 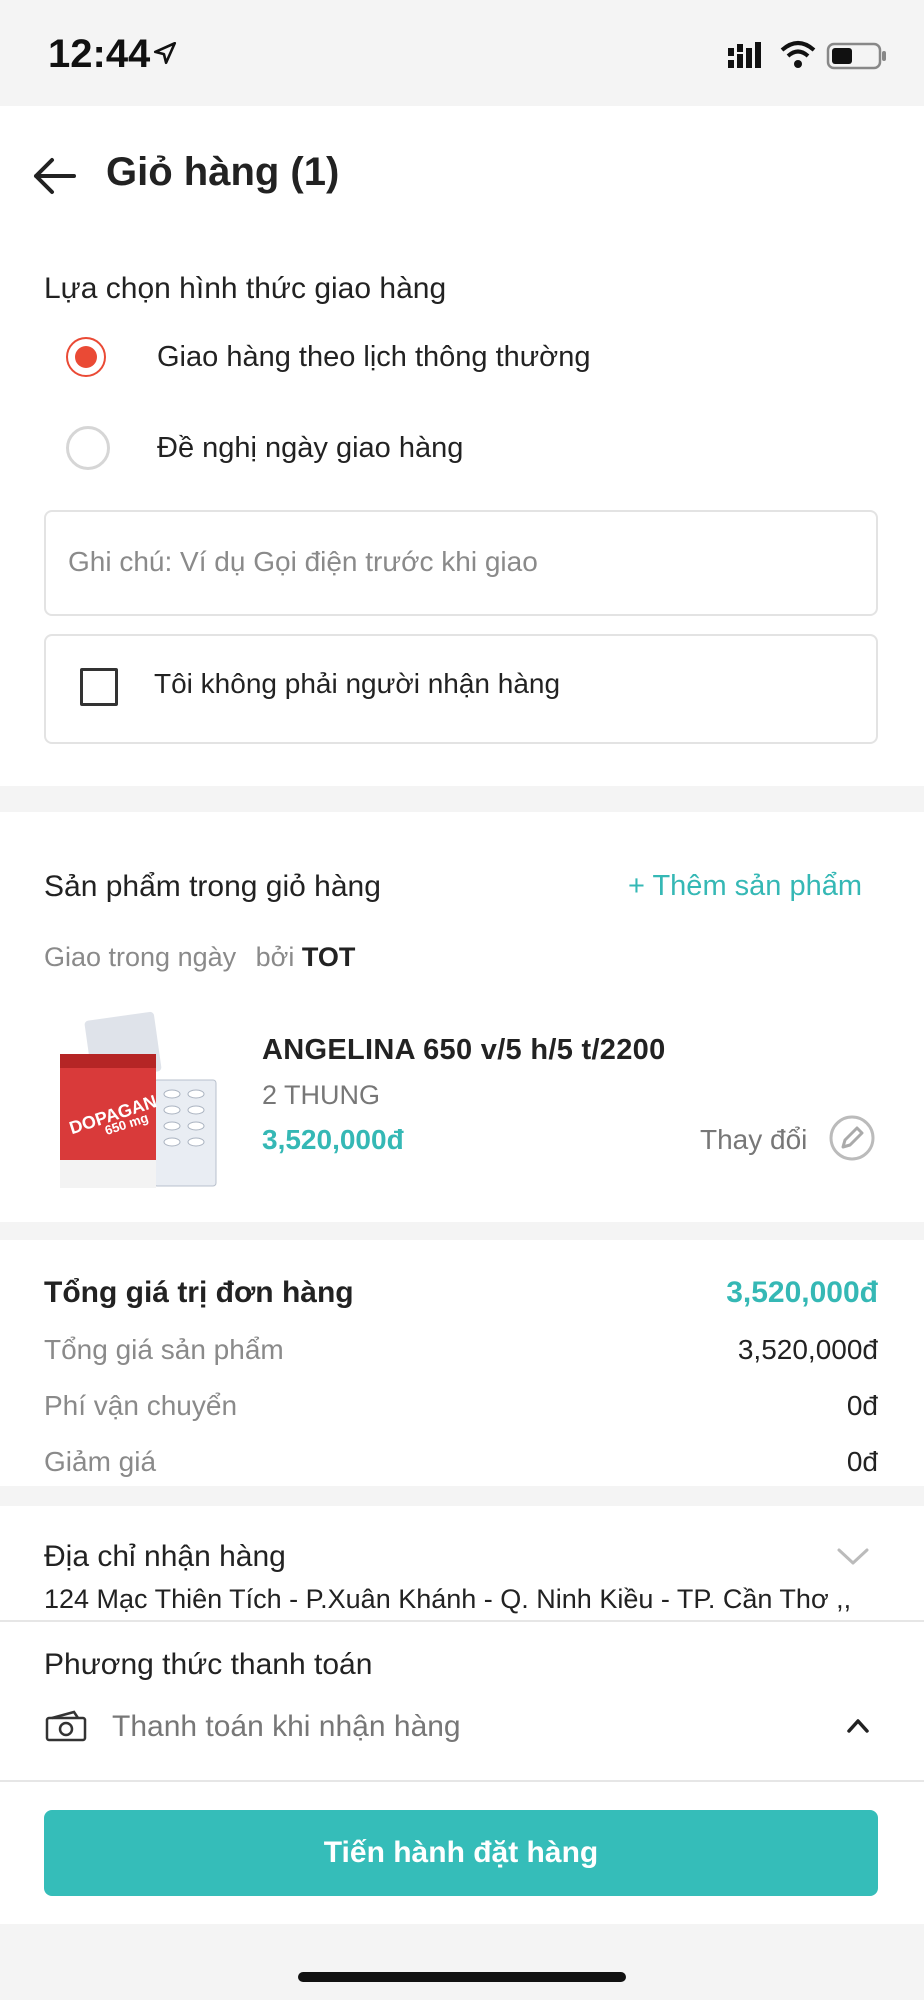 What do you see at coordinates (303, 561) in the screenshot?
I see `note-placeholder: Ghi chú: Ví dụ Gọi điện trước khi giao` at bounding box center [303, 561].